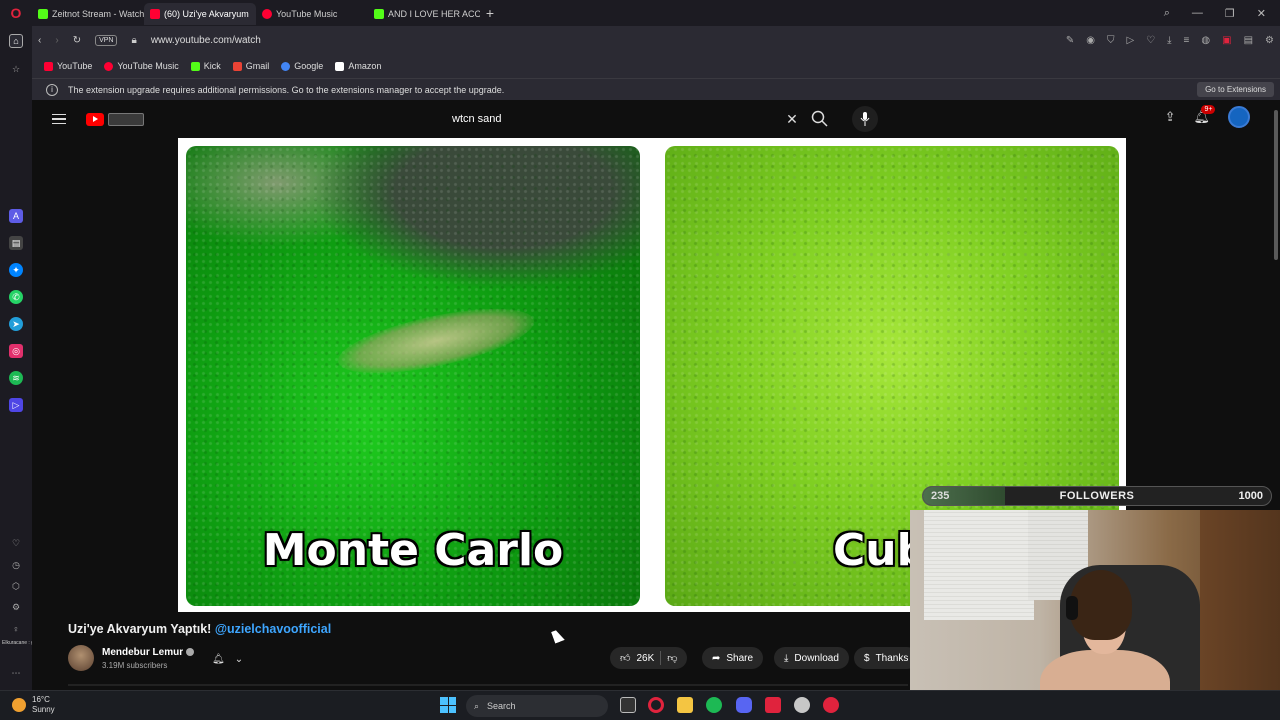  I want to click on extension-icon: ▣, so click(1226, 40).